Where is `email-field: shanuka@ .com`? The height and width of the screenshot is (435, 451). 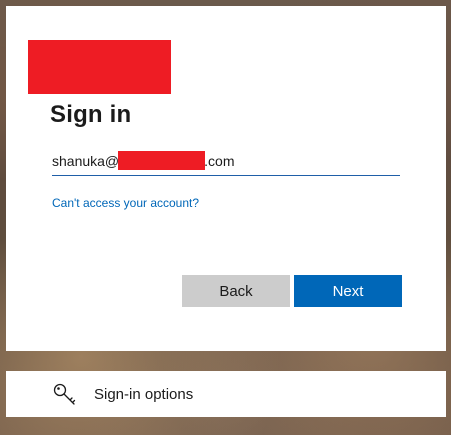 email-field: shanuka@ .com is located at coordinates (226, 161).